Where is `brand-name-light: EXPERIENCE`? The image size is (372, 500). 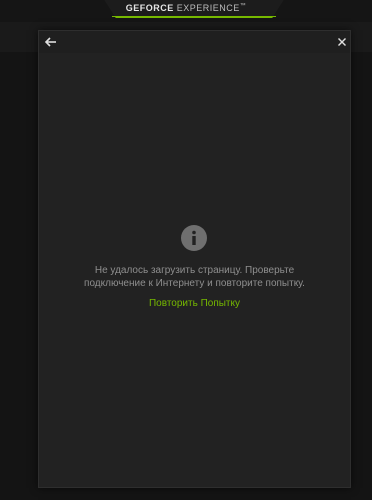
brand-name-light: EXPERIENCE is located at coordinates (208, 8).